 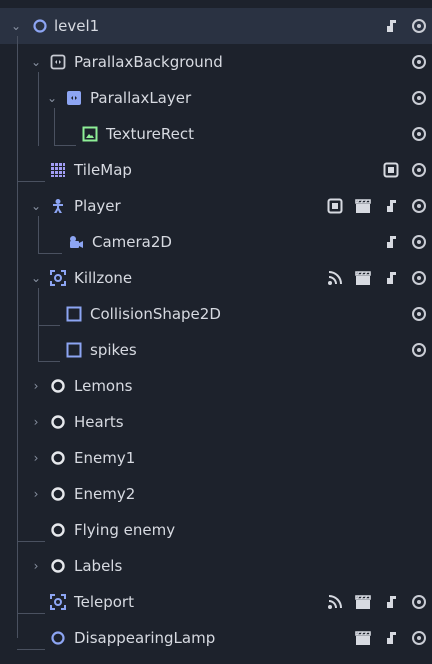 I want to click on tree-item-flying-enemy: Flying enemy, so click(x=216, y=530).